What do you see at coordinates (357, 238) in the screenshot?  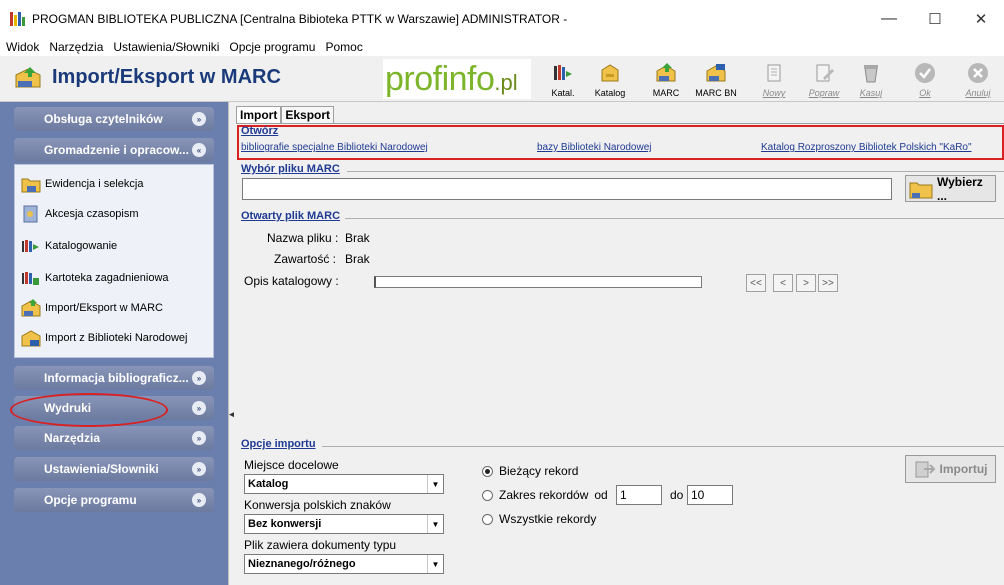 I see `file-name-value: Brak` at bounding box center [357, 238].